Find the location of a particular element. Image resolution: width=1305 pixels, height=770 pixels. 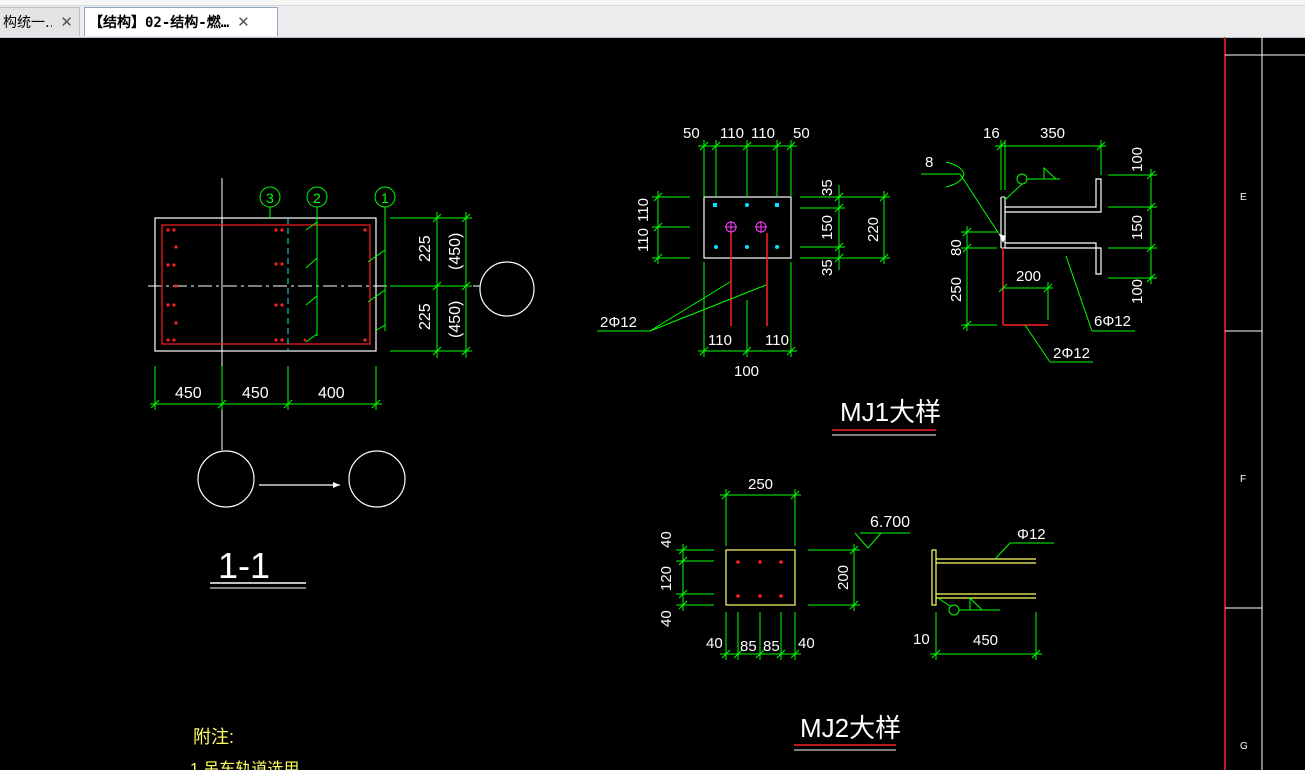

column-section-outline is located at coordinates (265, 284).